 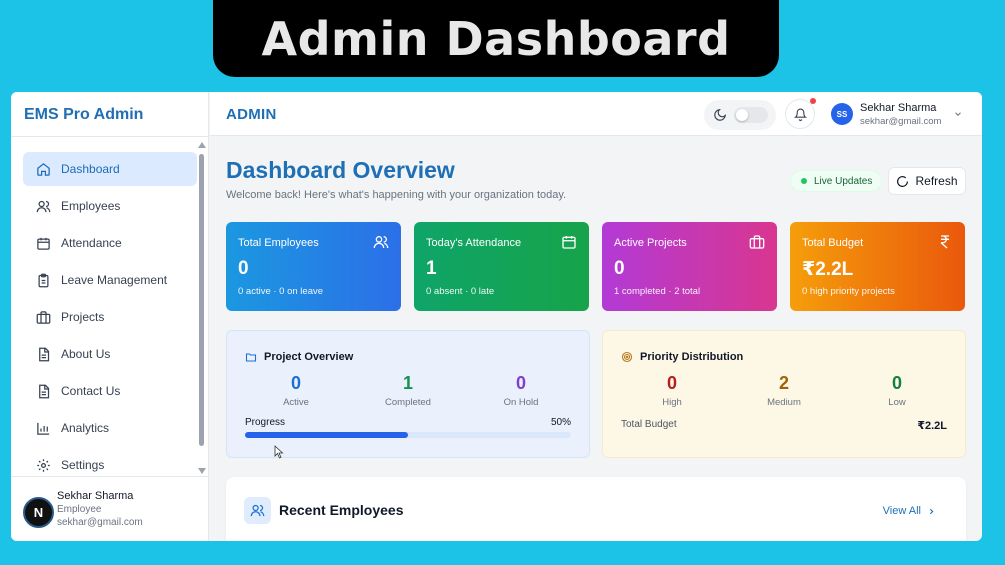 I want to click on sidebar-item-employees: Employees, so click(x=110, y=206).